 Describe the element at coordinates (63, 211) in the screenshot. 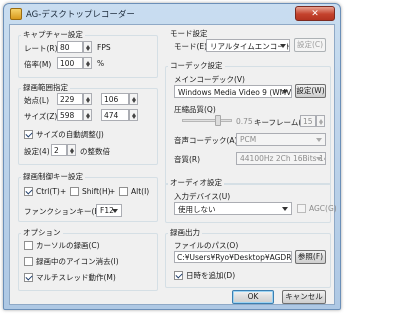

I see `fkey-label: ファンクションキー(E)` at that location.